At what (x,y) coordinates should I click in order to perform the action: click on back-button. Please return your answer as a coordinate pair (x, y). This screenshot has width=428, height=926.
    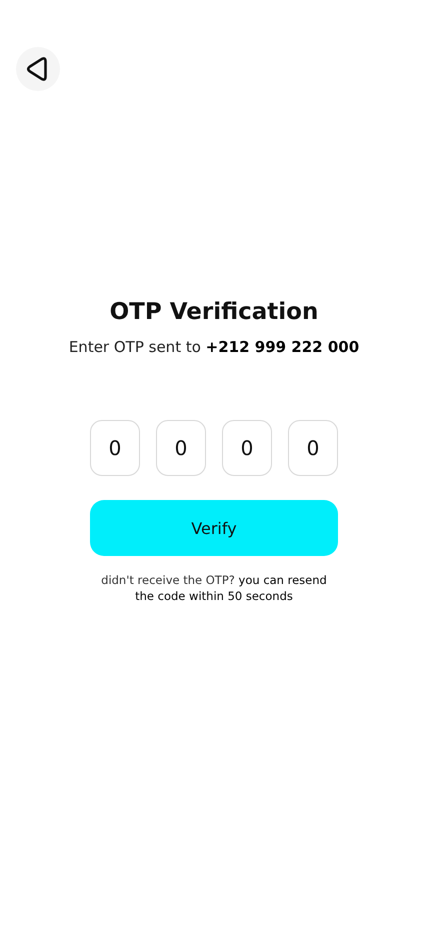
    Looking at the image, I should click on (38, 69).